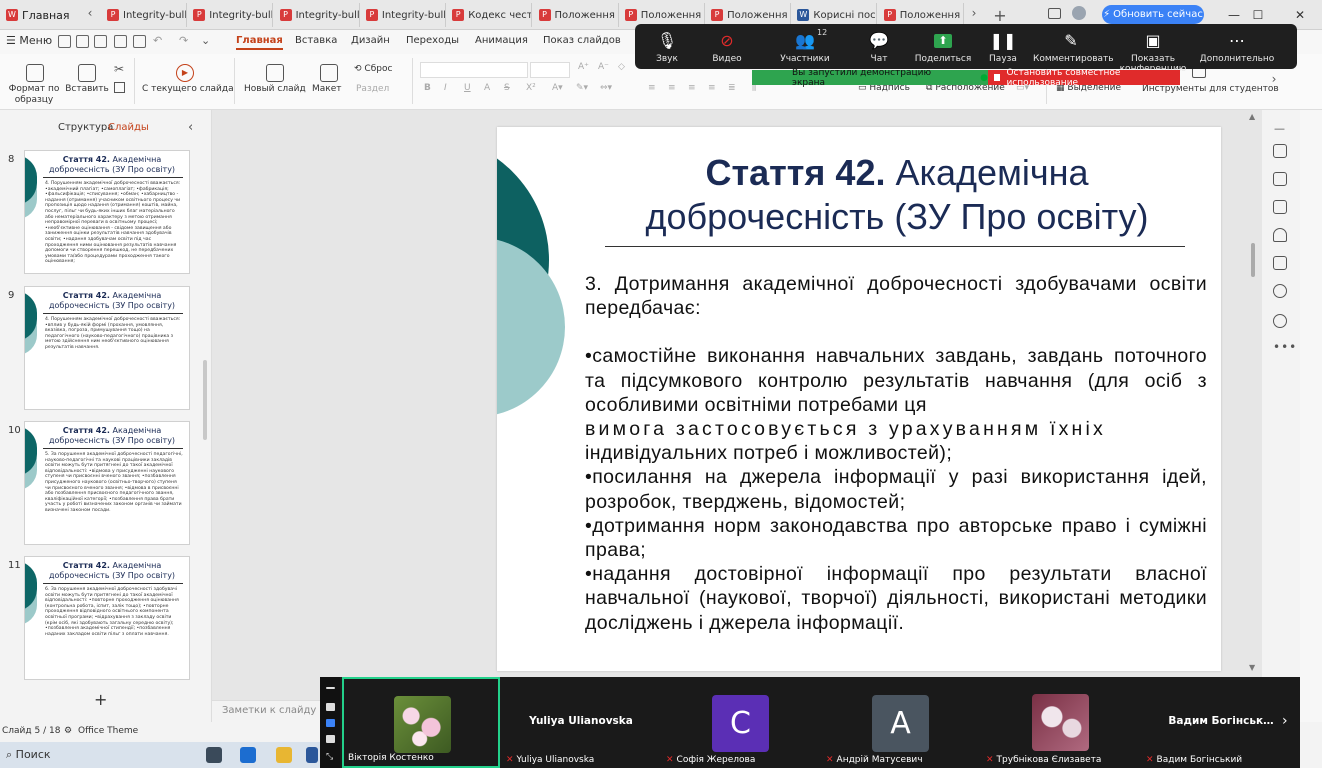  What do you see at coordinates (583, 67) in the screenshot?
I see `increase-font-icon: A⁺` at bounding box center [583, 67].